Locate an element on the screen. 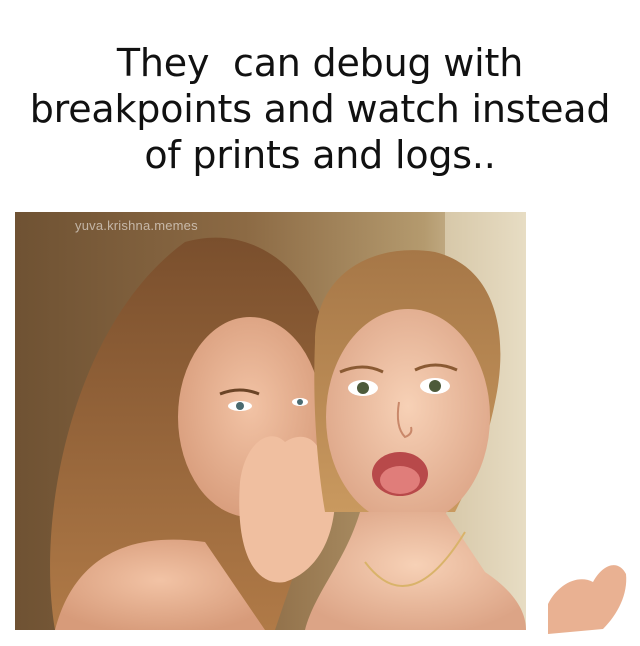  watermark: yuva.krishna.memes is located at coordinates (136, 225).